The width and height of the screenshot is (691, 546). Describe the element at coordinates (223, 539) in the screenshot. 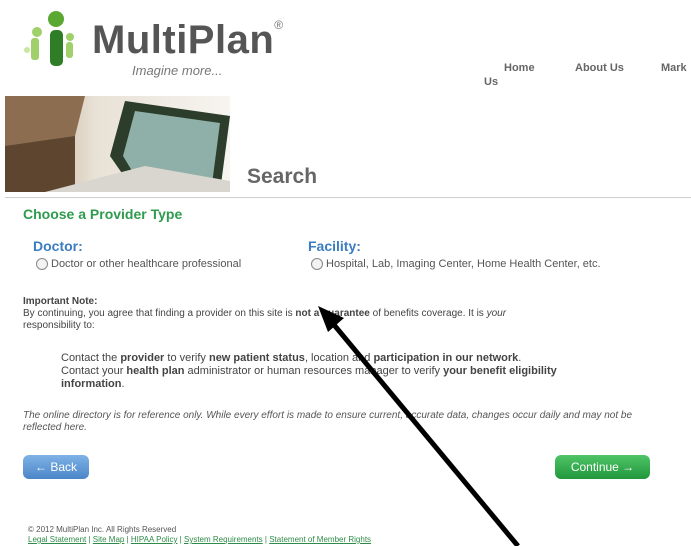

I see `footer-link-system-requirements: System Requirements` at that location.